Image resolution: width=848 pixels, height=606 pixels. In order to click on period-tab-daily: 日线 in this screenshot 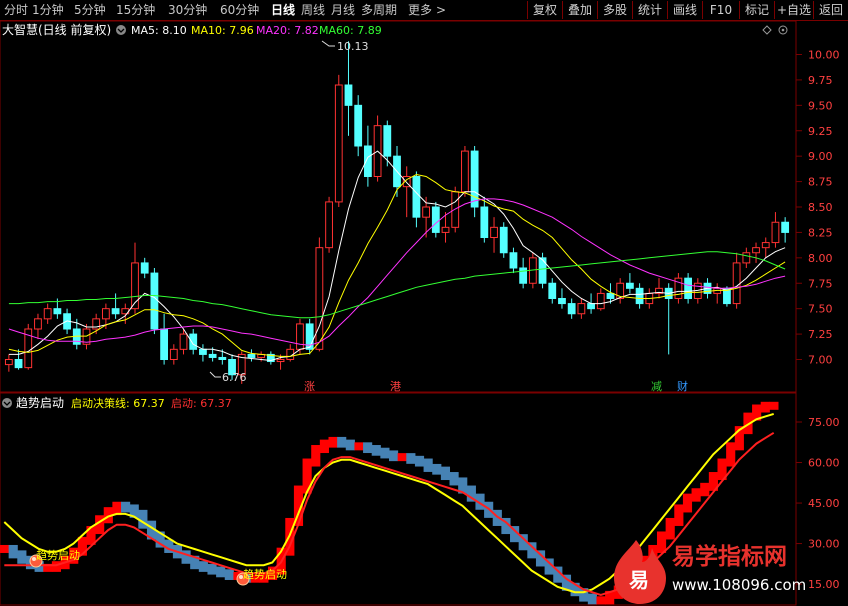, I will do `click(283, 10)`.